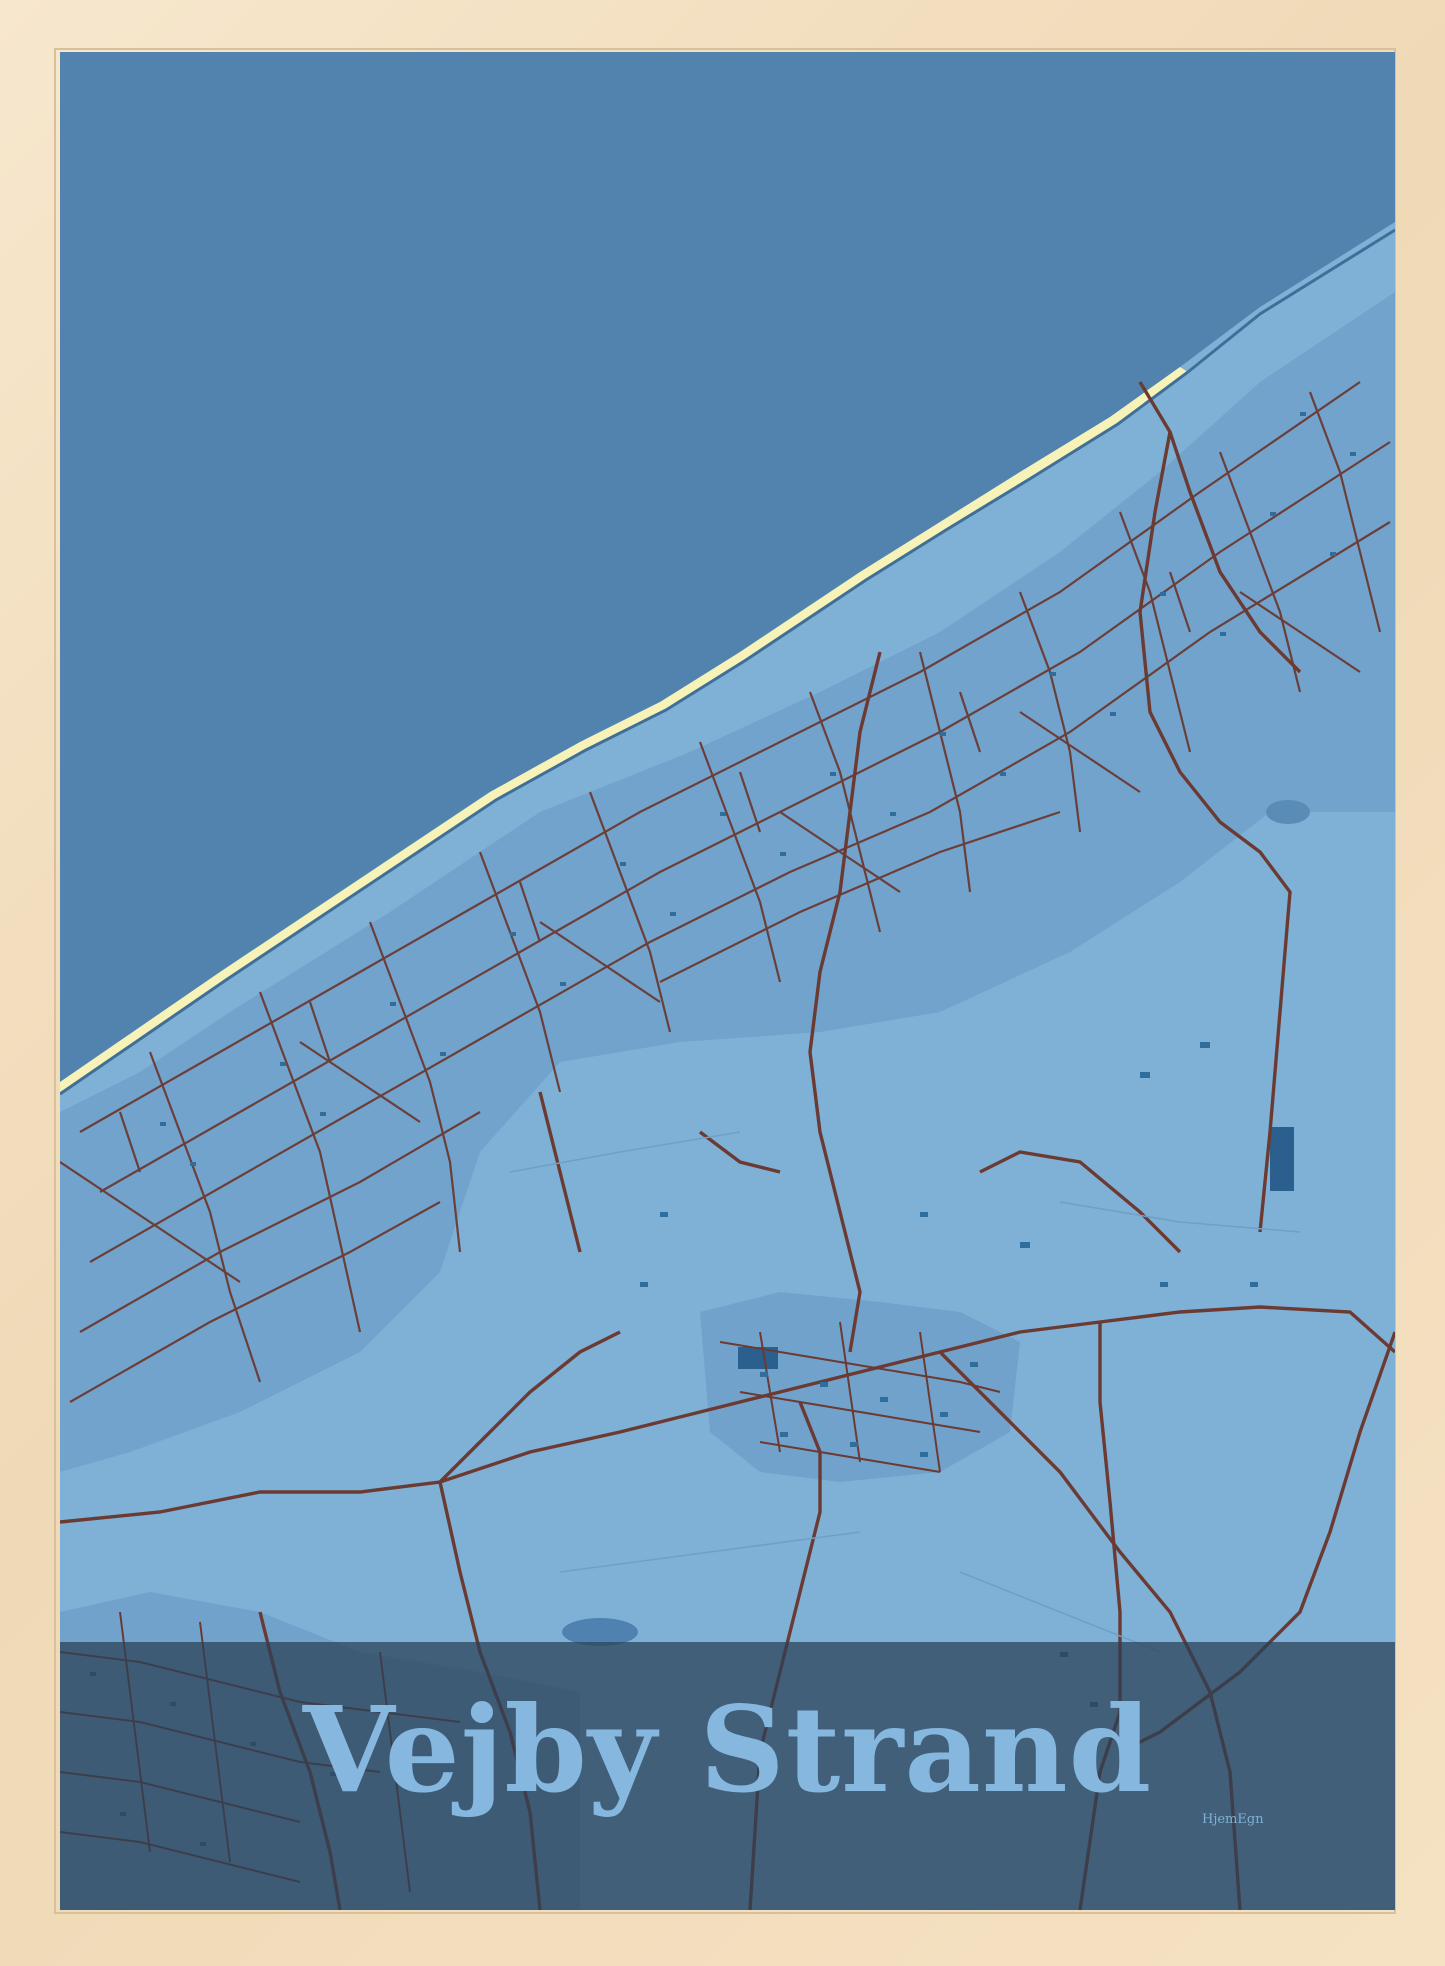  Describe the element at coordinates (727, 1749) in the screenshot. I see `poster-title: Vejby Strand` at that location.